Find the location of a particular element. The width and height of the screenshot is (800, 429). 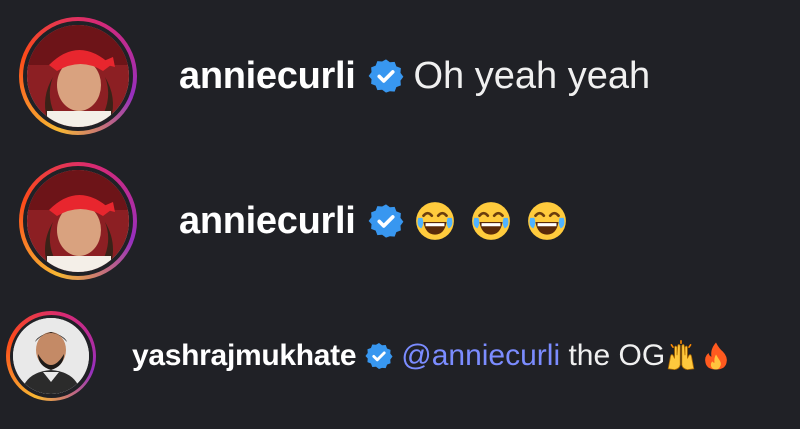

comment-username: yashrajmukhate is located at coordinates (244, 356).